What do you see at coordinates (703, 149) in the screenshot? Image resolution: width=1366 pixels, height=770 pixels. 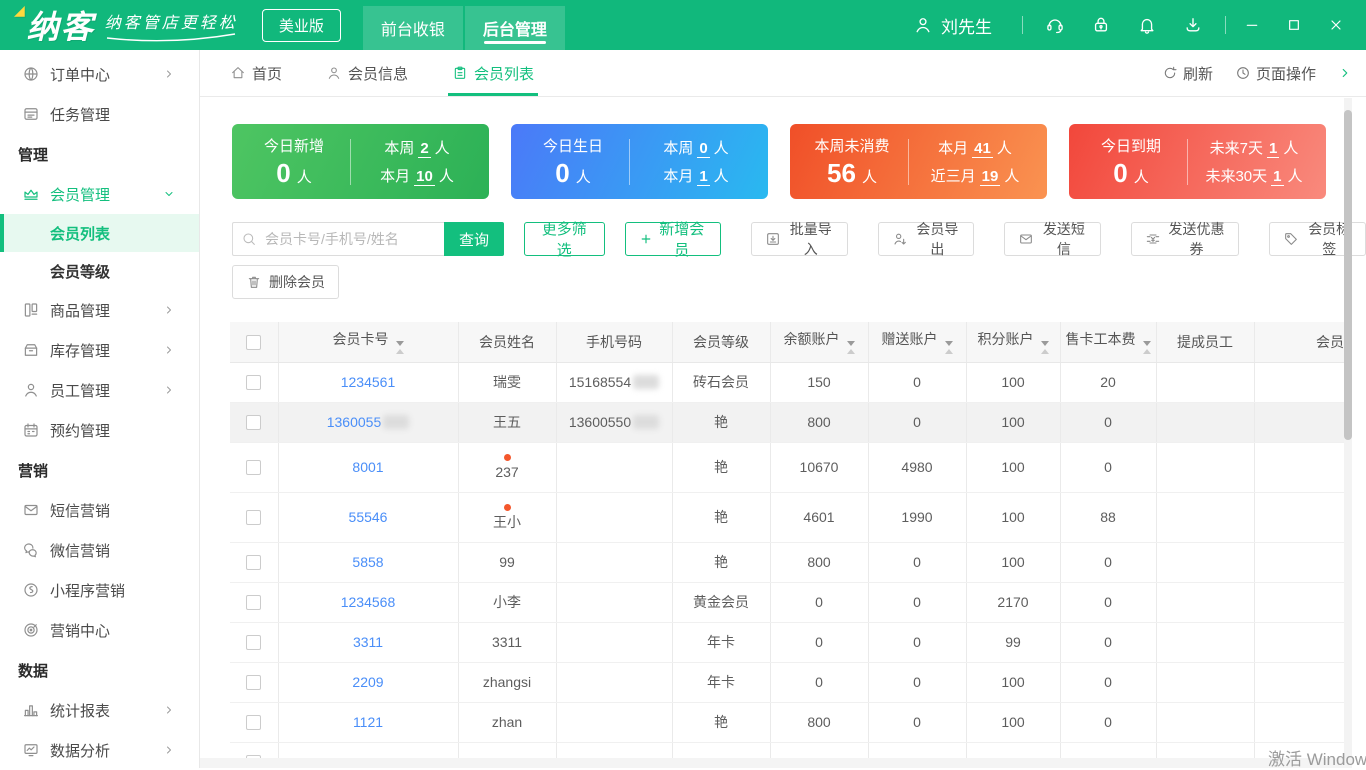 I see `stat-row-value: 0` at bounding box center [703, 149].